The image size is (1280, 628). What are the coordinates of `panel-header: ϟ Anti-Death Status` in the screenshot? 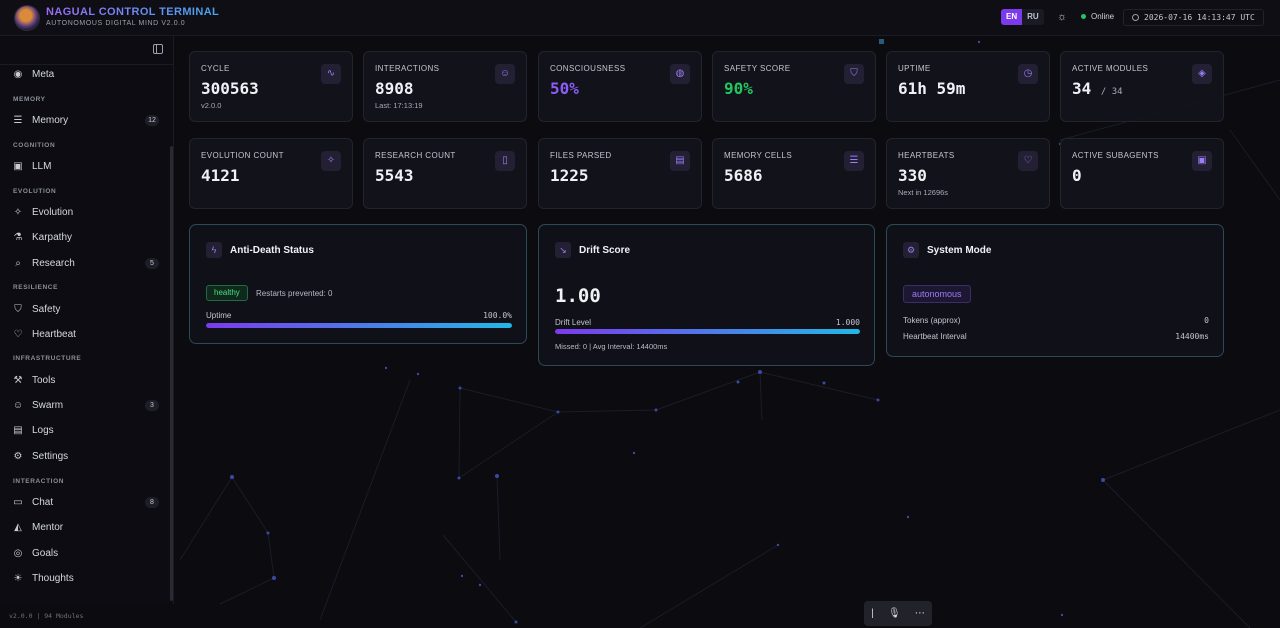 It's located at (260, 250).